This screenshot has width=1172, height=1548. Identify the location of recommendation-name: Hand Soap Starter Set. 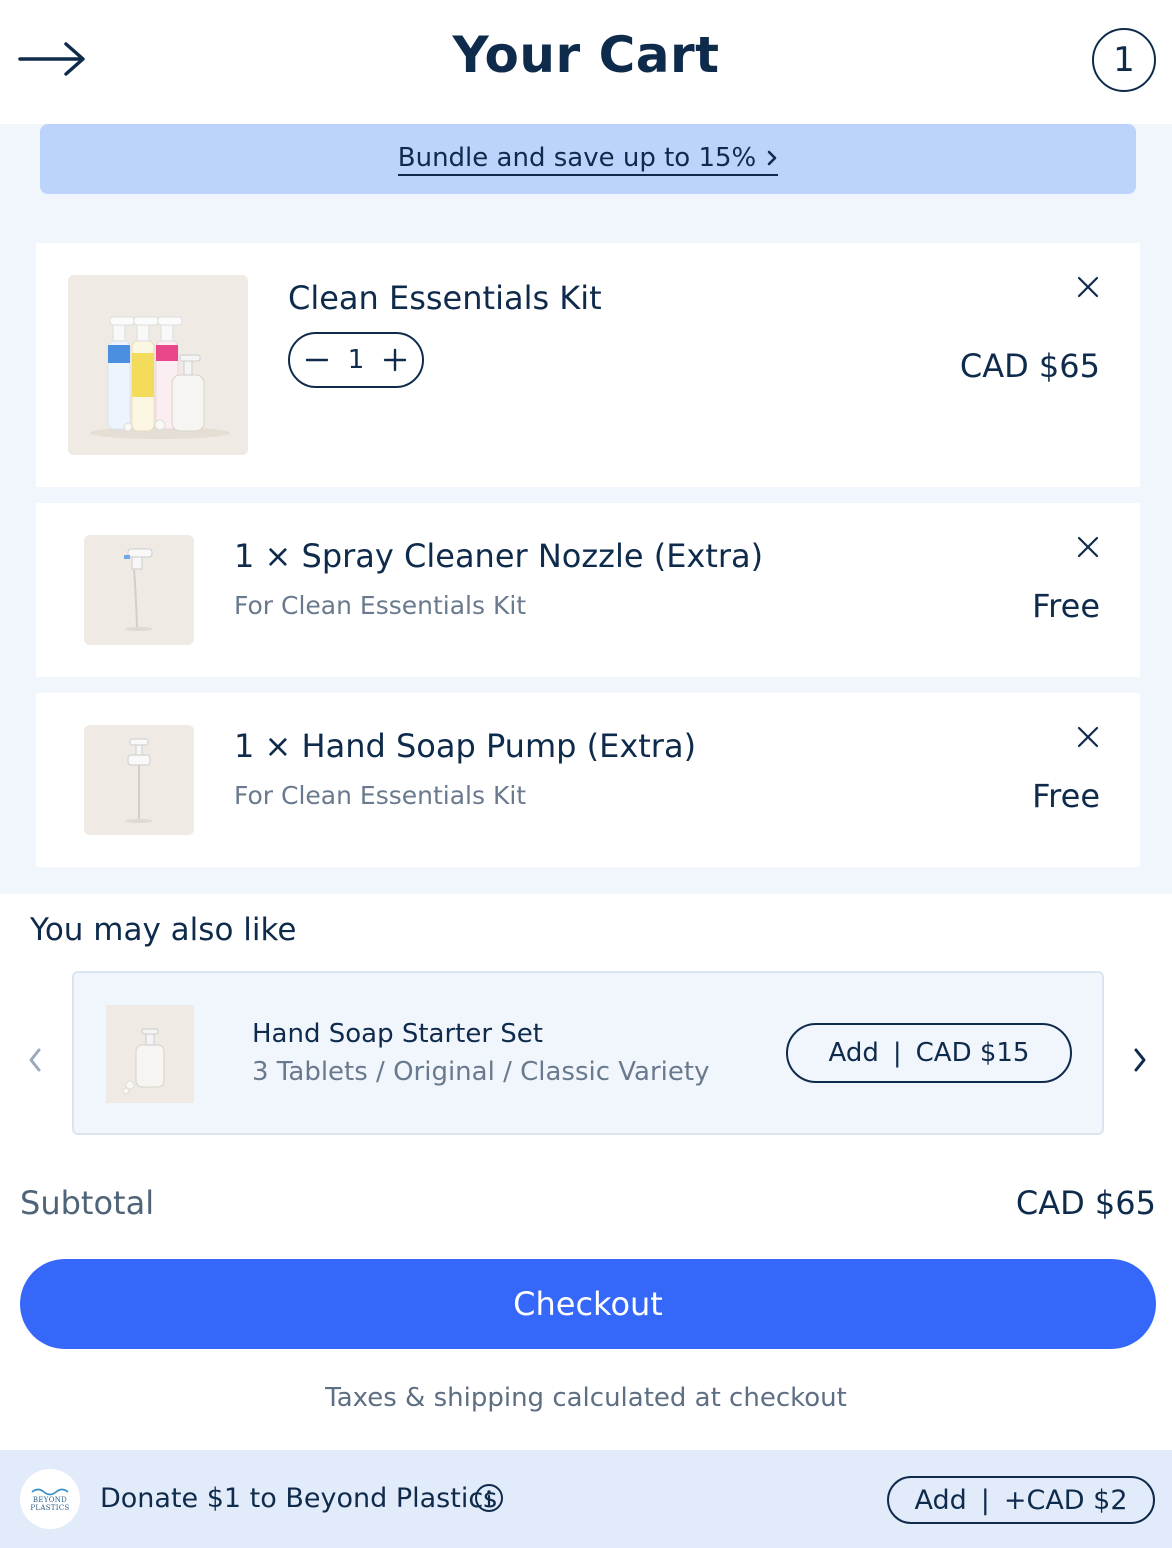
(397, 1034).